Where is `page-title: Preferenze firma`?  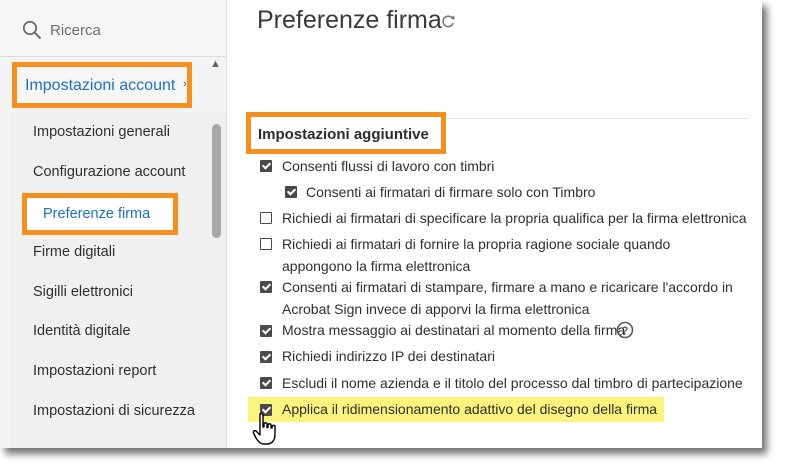
page-title: Preferenze firma is located at coordinates (349, 20).